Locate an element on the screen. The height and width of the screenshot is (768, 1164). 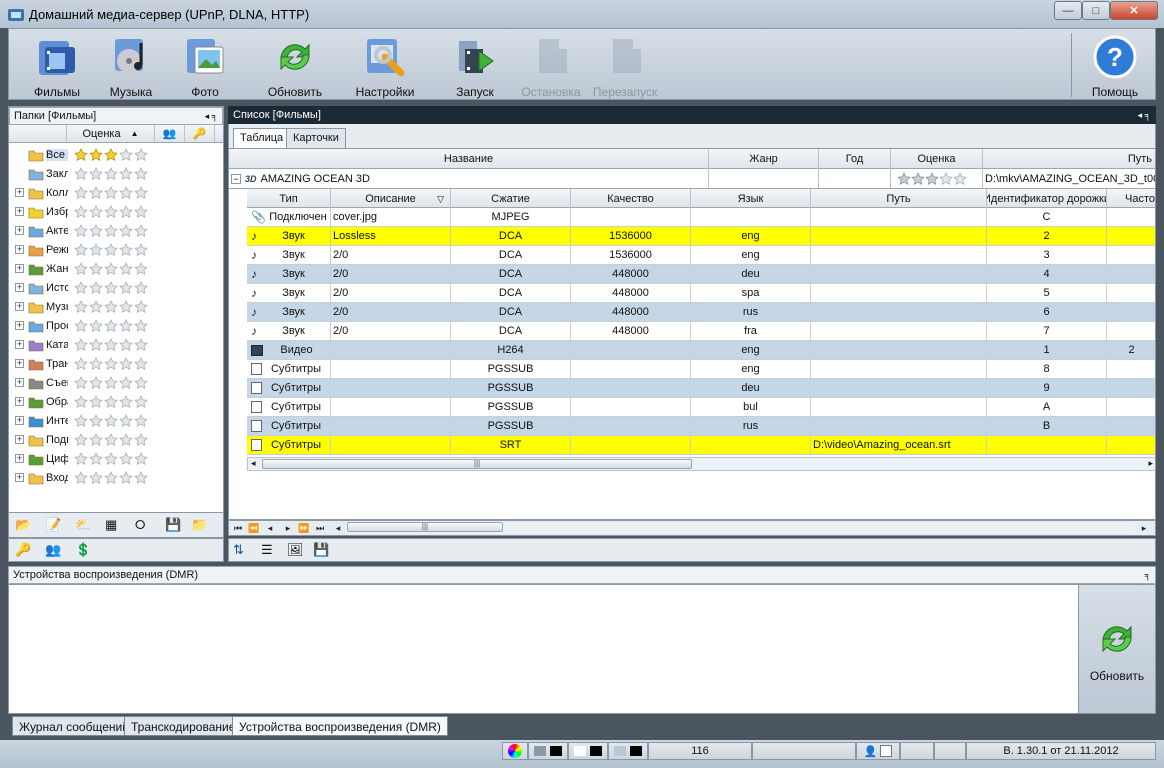
track-row: ♪ Звук 2/0 DCA 1536000 eng 3 is located at coordinates (701, 255).